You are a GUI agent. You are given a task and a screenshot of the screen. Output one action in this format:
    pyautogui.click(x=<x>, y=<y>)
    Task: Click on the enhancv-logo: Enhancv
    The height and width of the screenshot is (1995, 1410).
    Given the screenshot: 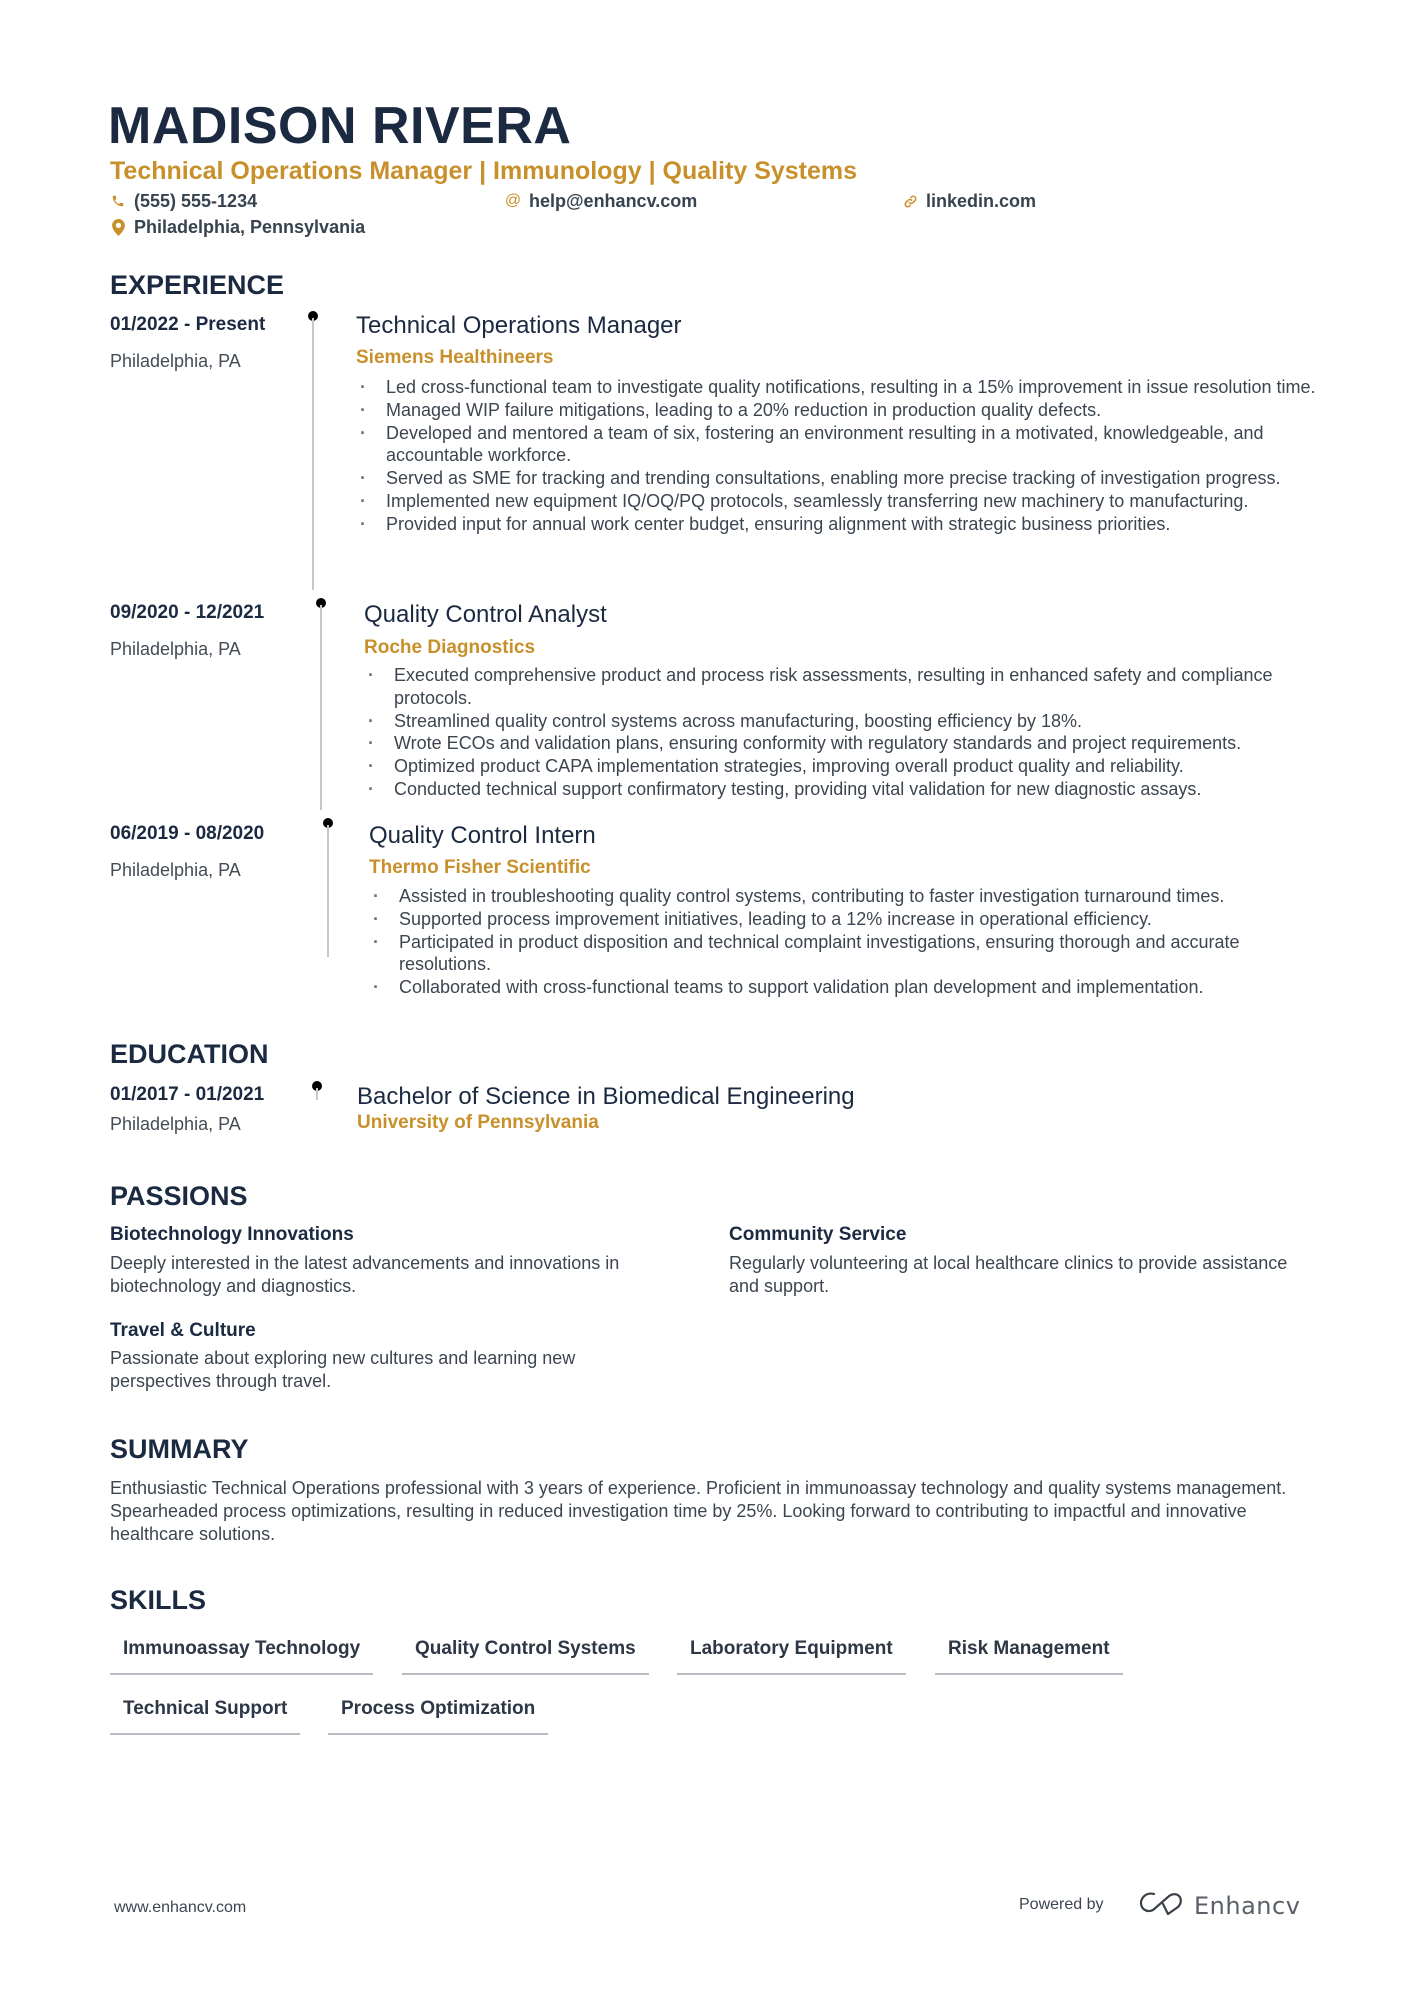 What is the action you would take?
    pyautogui.click(x=1219, y=1905)
    